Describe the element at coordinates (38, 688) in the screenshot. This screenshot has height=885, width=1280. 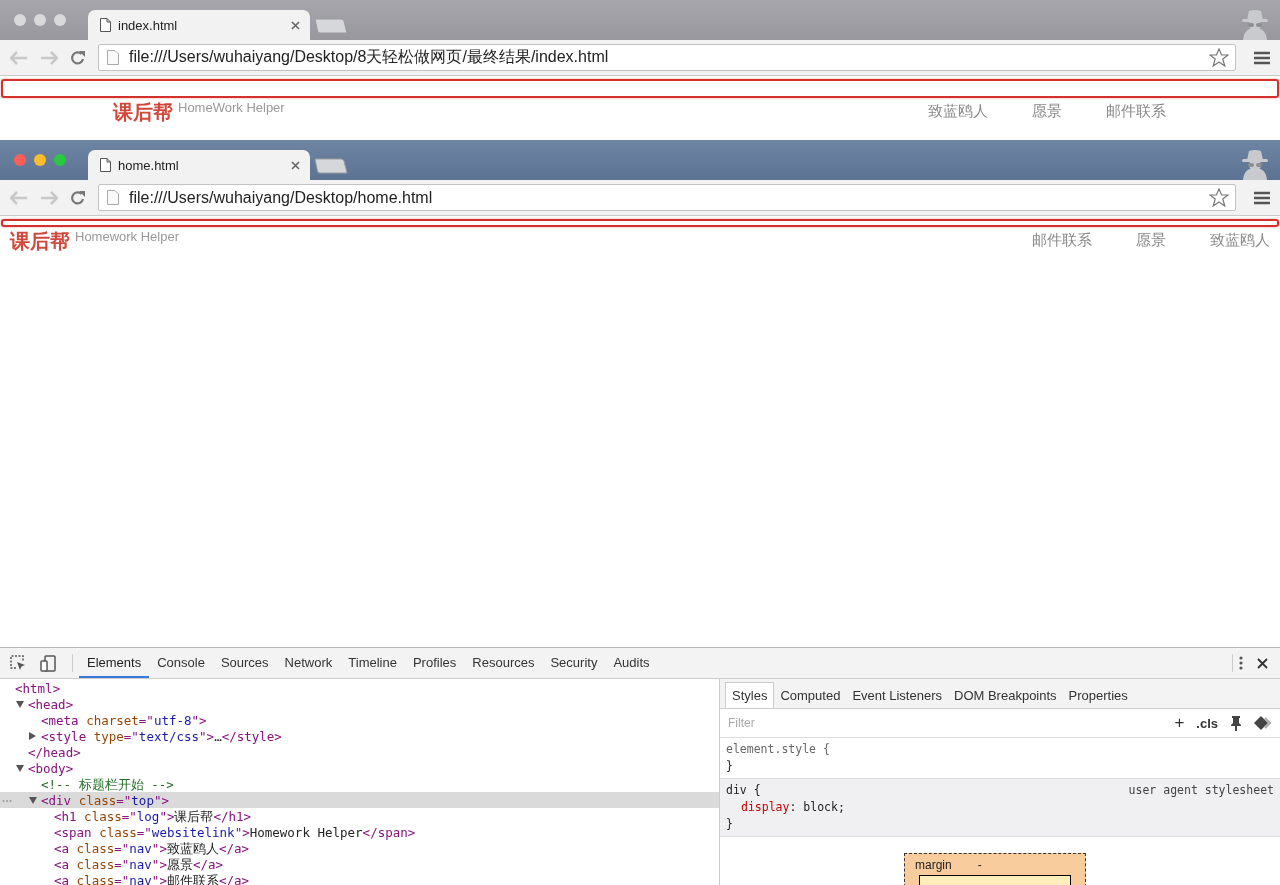
I see `dom-line: <html>` at that location.